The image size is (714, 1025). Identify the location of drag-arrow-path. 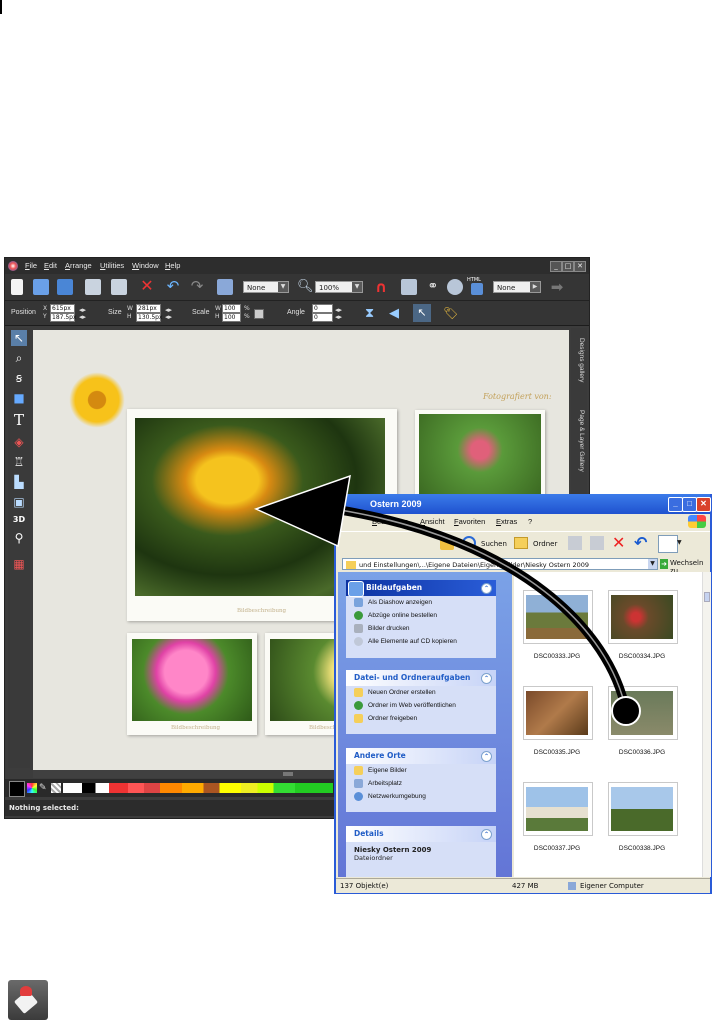
(485, 608).